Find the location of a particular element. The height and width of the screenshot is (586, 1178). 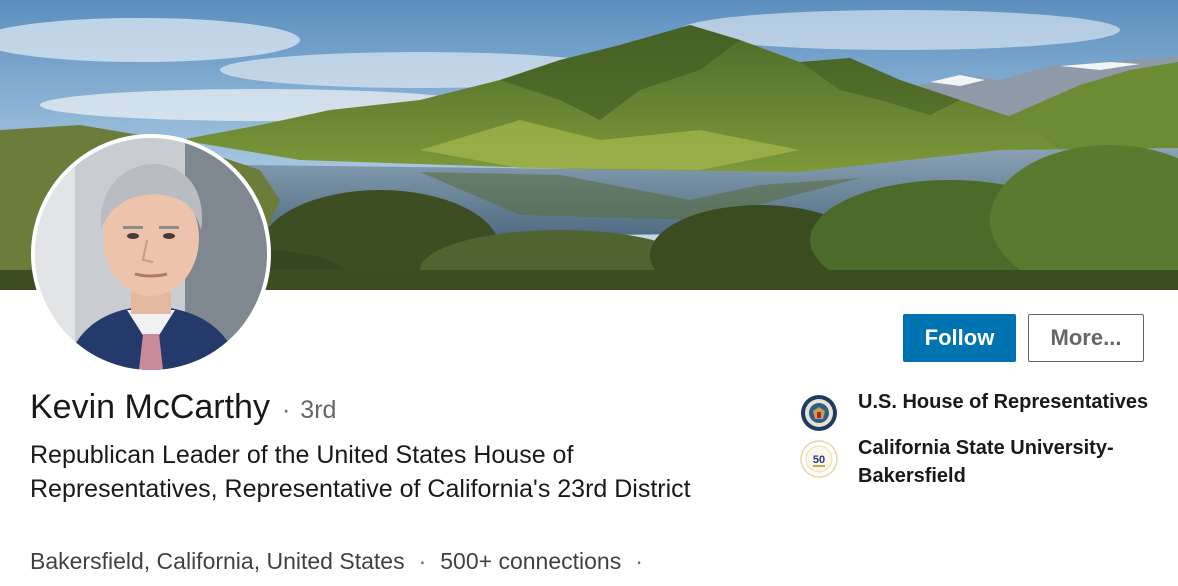

profile-name: Kevin McCarthy is located at coordinates (150, 407).